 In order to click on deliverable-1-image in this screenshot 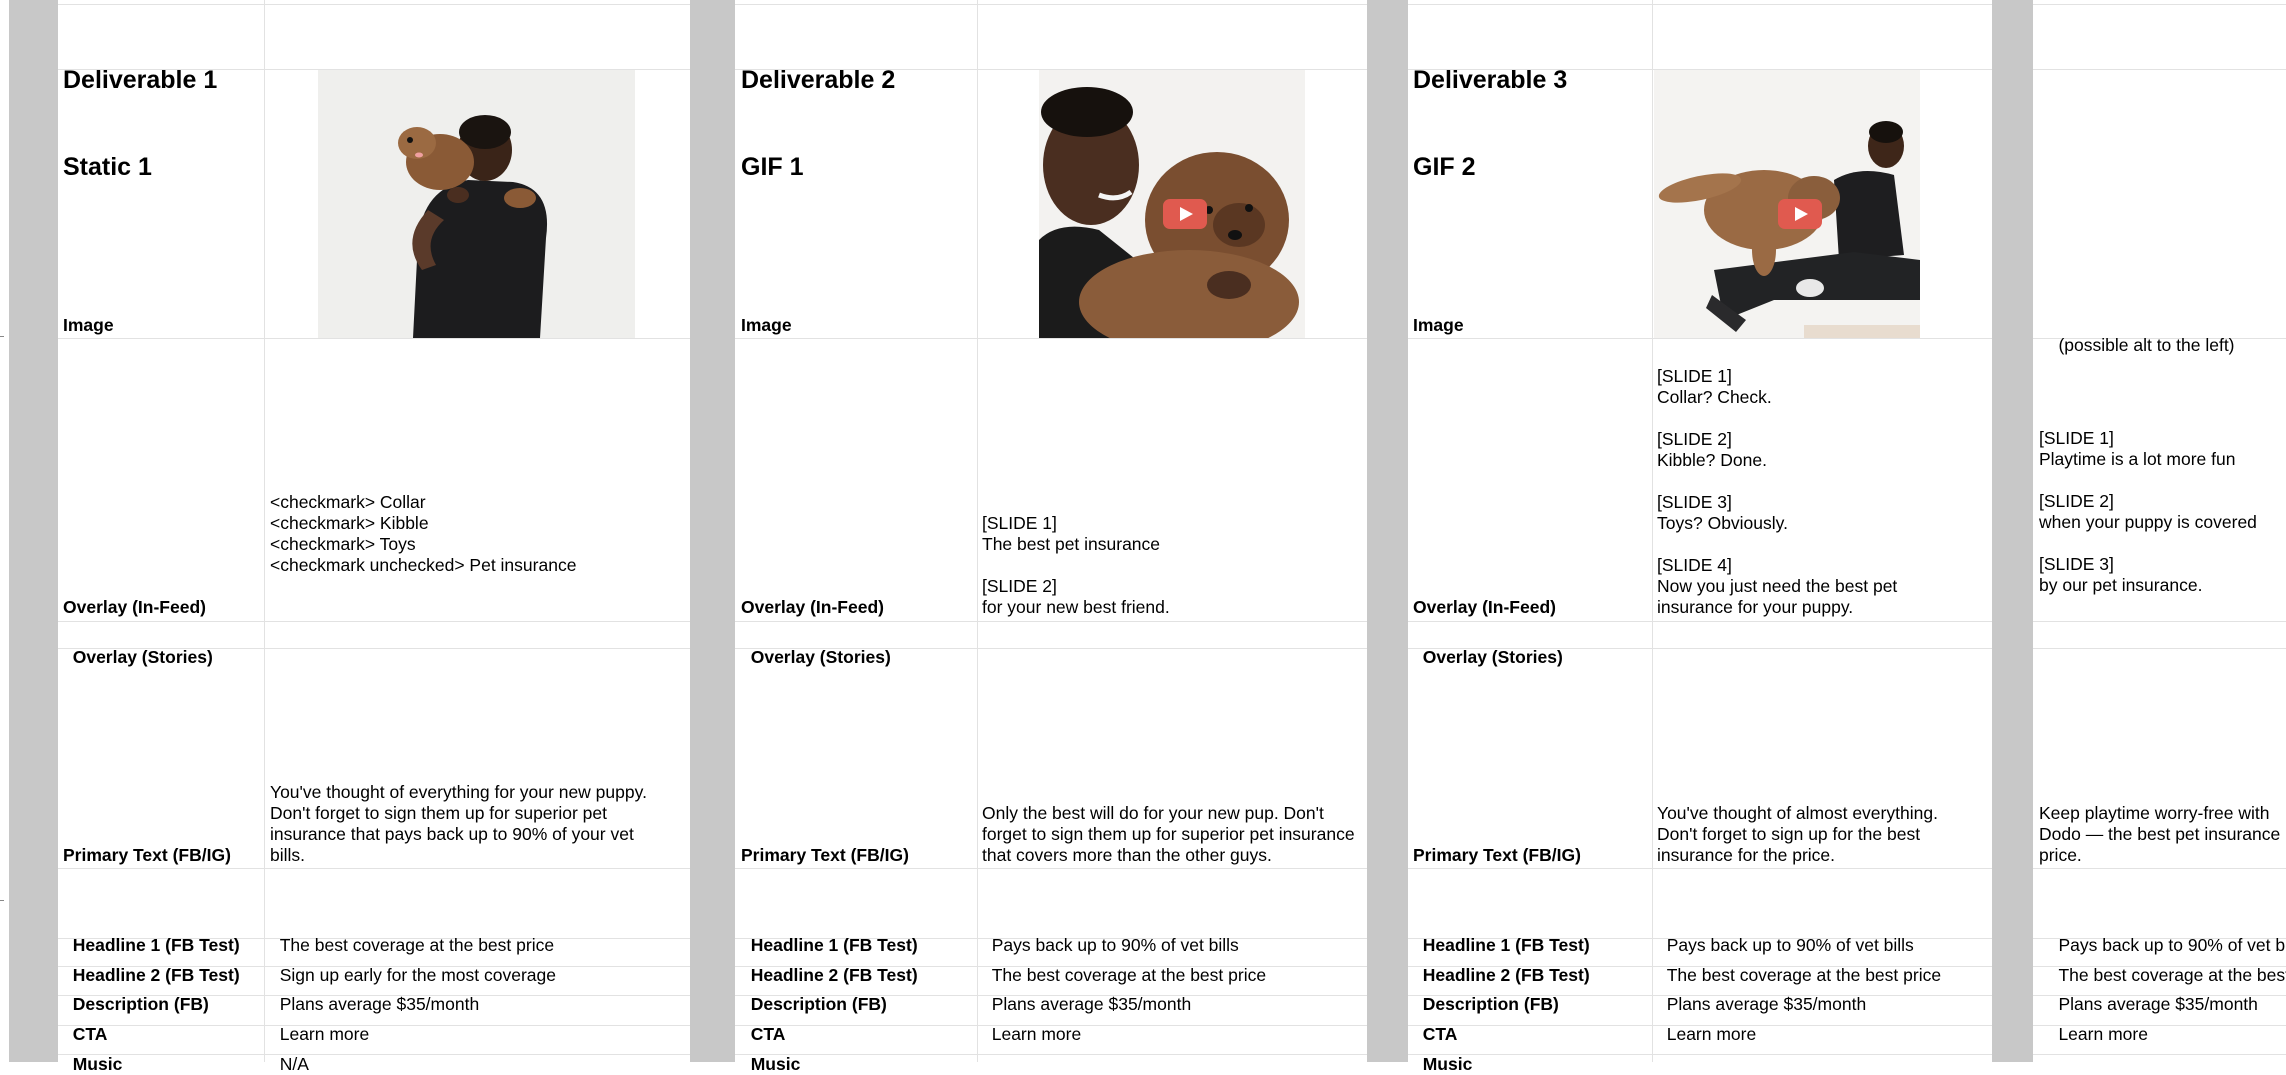, I will do `click(476, 204)`.